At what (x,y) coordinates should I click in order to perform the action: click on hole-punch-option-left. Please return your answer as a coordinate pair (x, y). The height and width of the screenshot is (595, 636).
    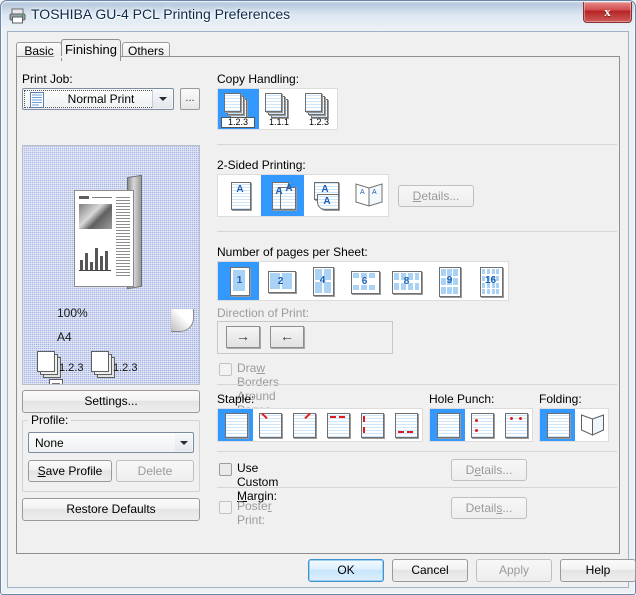
    Looking at the image, I should click on (482, 425).